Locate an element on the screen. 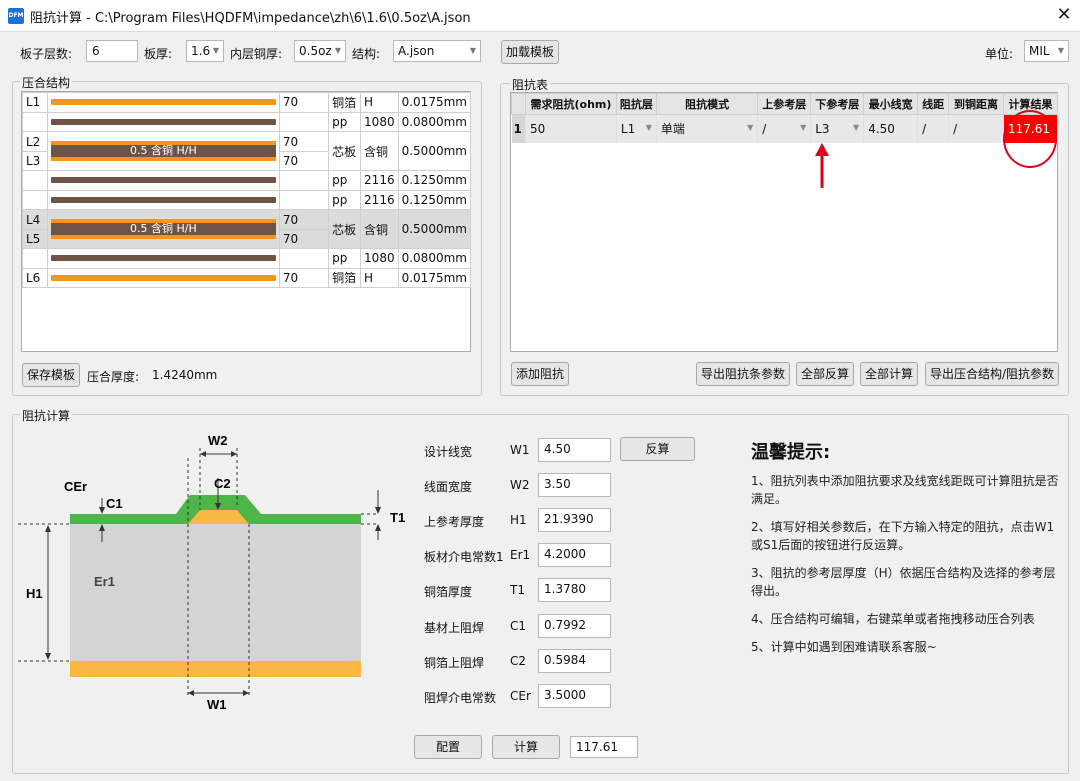 The width and height of the screenshot is (1080, 781). layer-name: L1 is located at coordinates (35, 102).